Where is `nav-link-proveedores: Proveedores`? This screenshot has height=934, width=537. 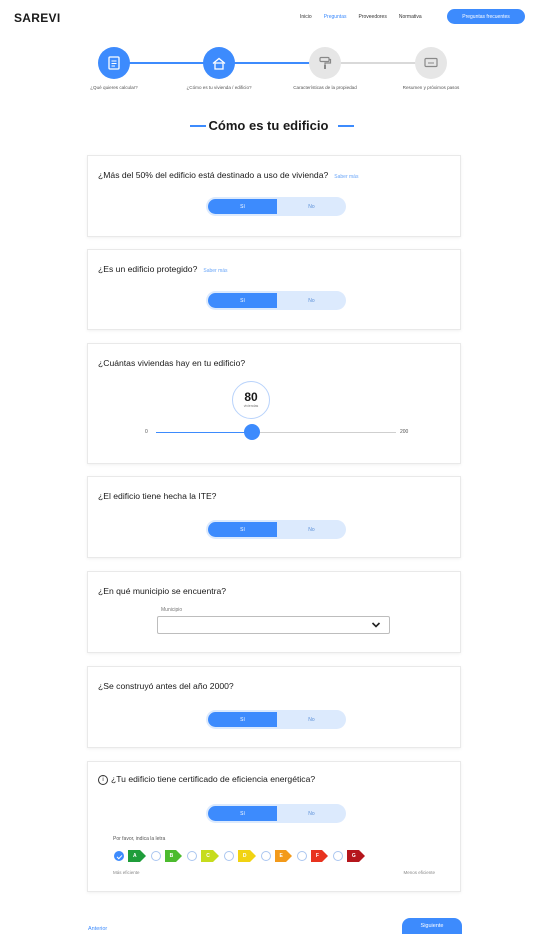
nav-link-proveedores: Proveedores is located at coordinates (372, 17).